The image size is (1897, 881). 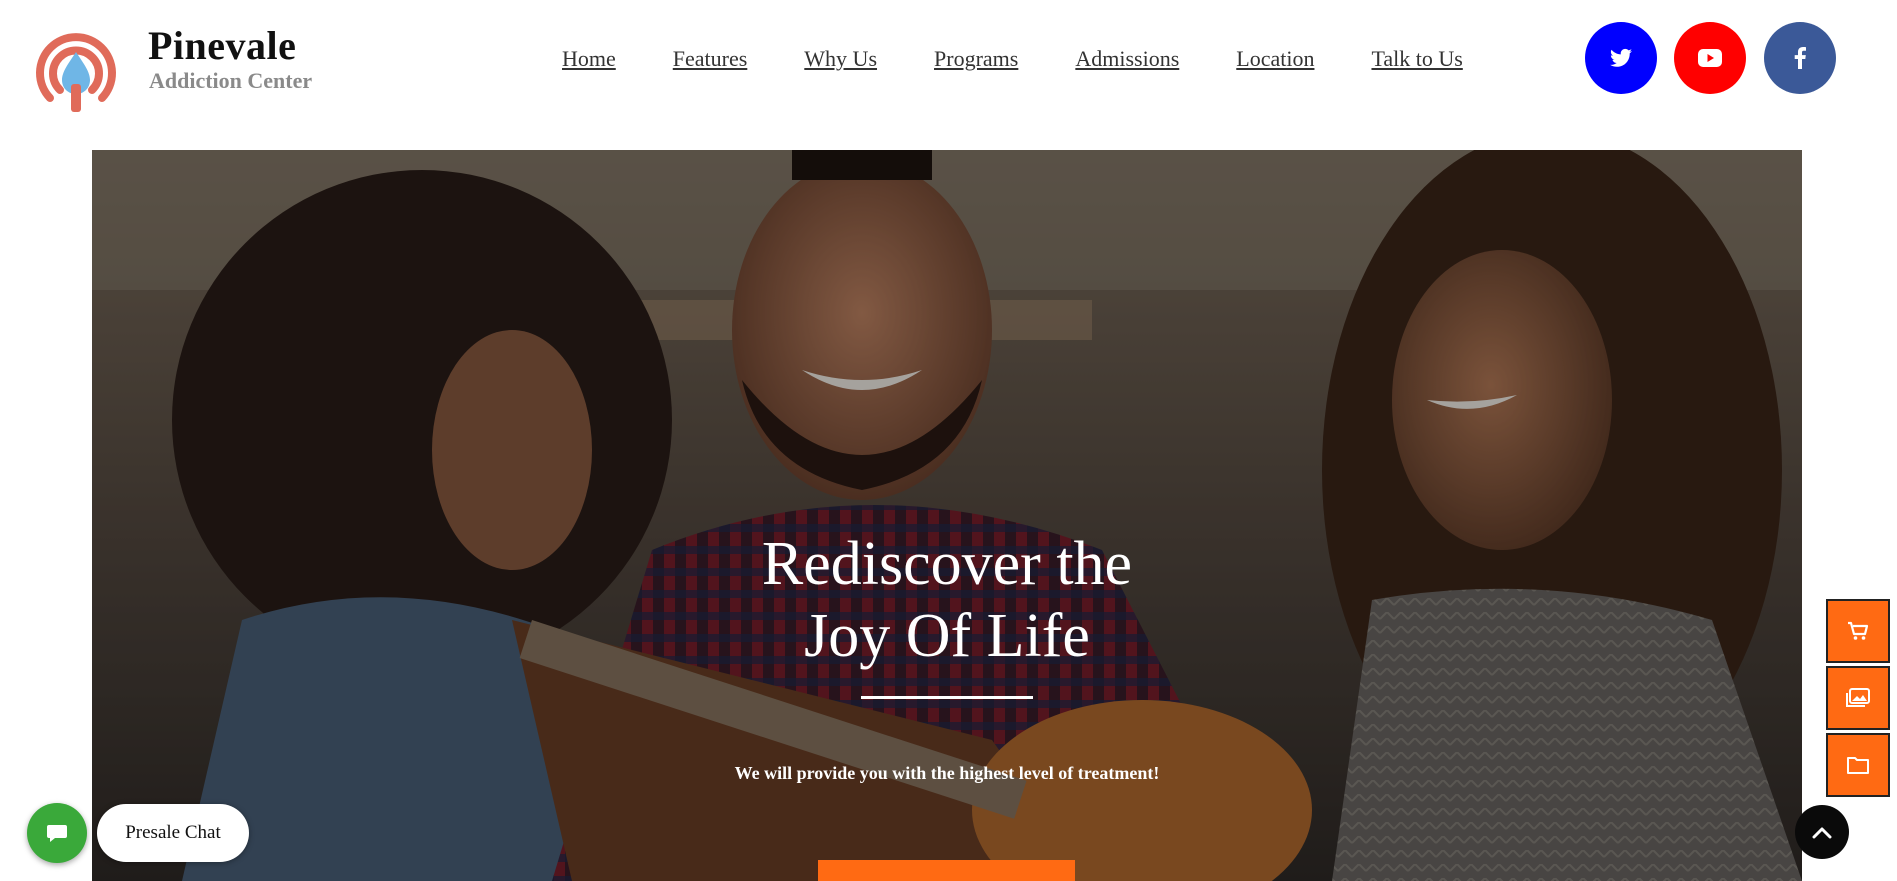 I want to click on brand-subtitle: Addiction Center, so click(x=231, y=80).